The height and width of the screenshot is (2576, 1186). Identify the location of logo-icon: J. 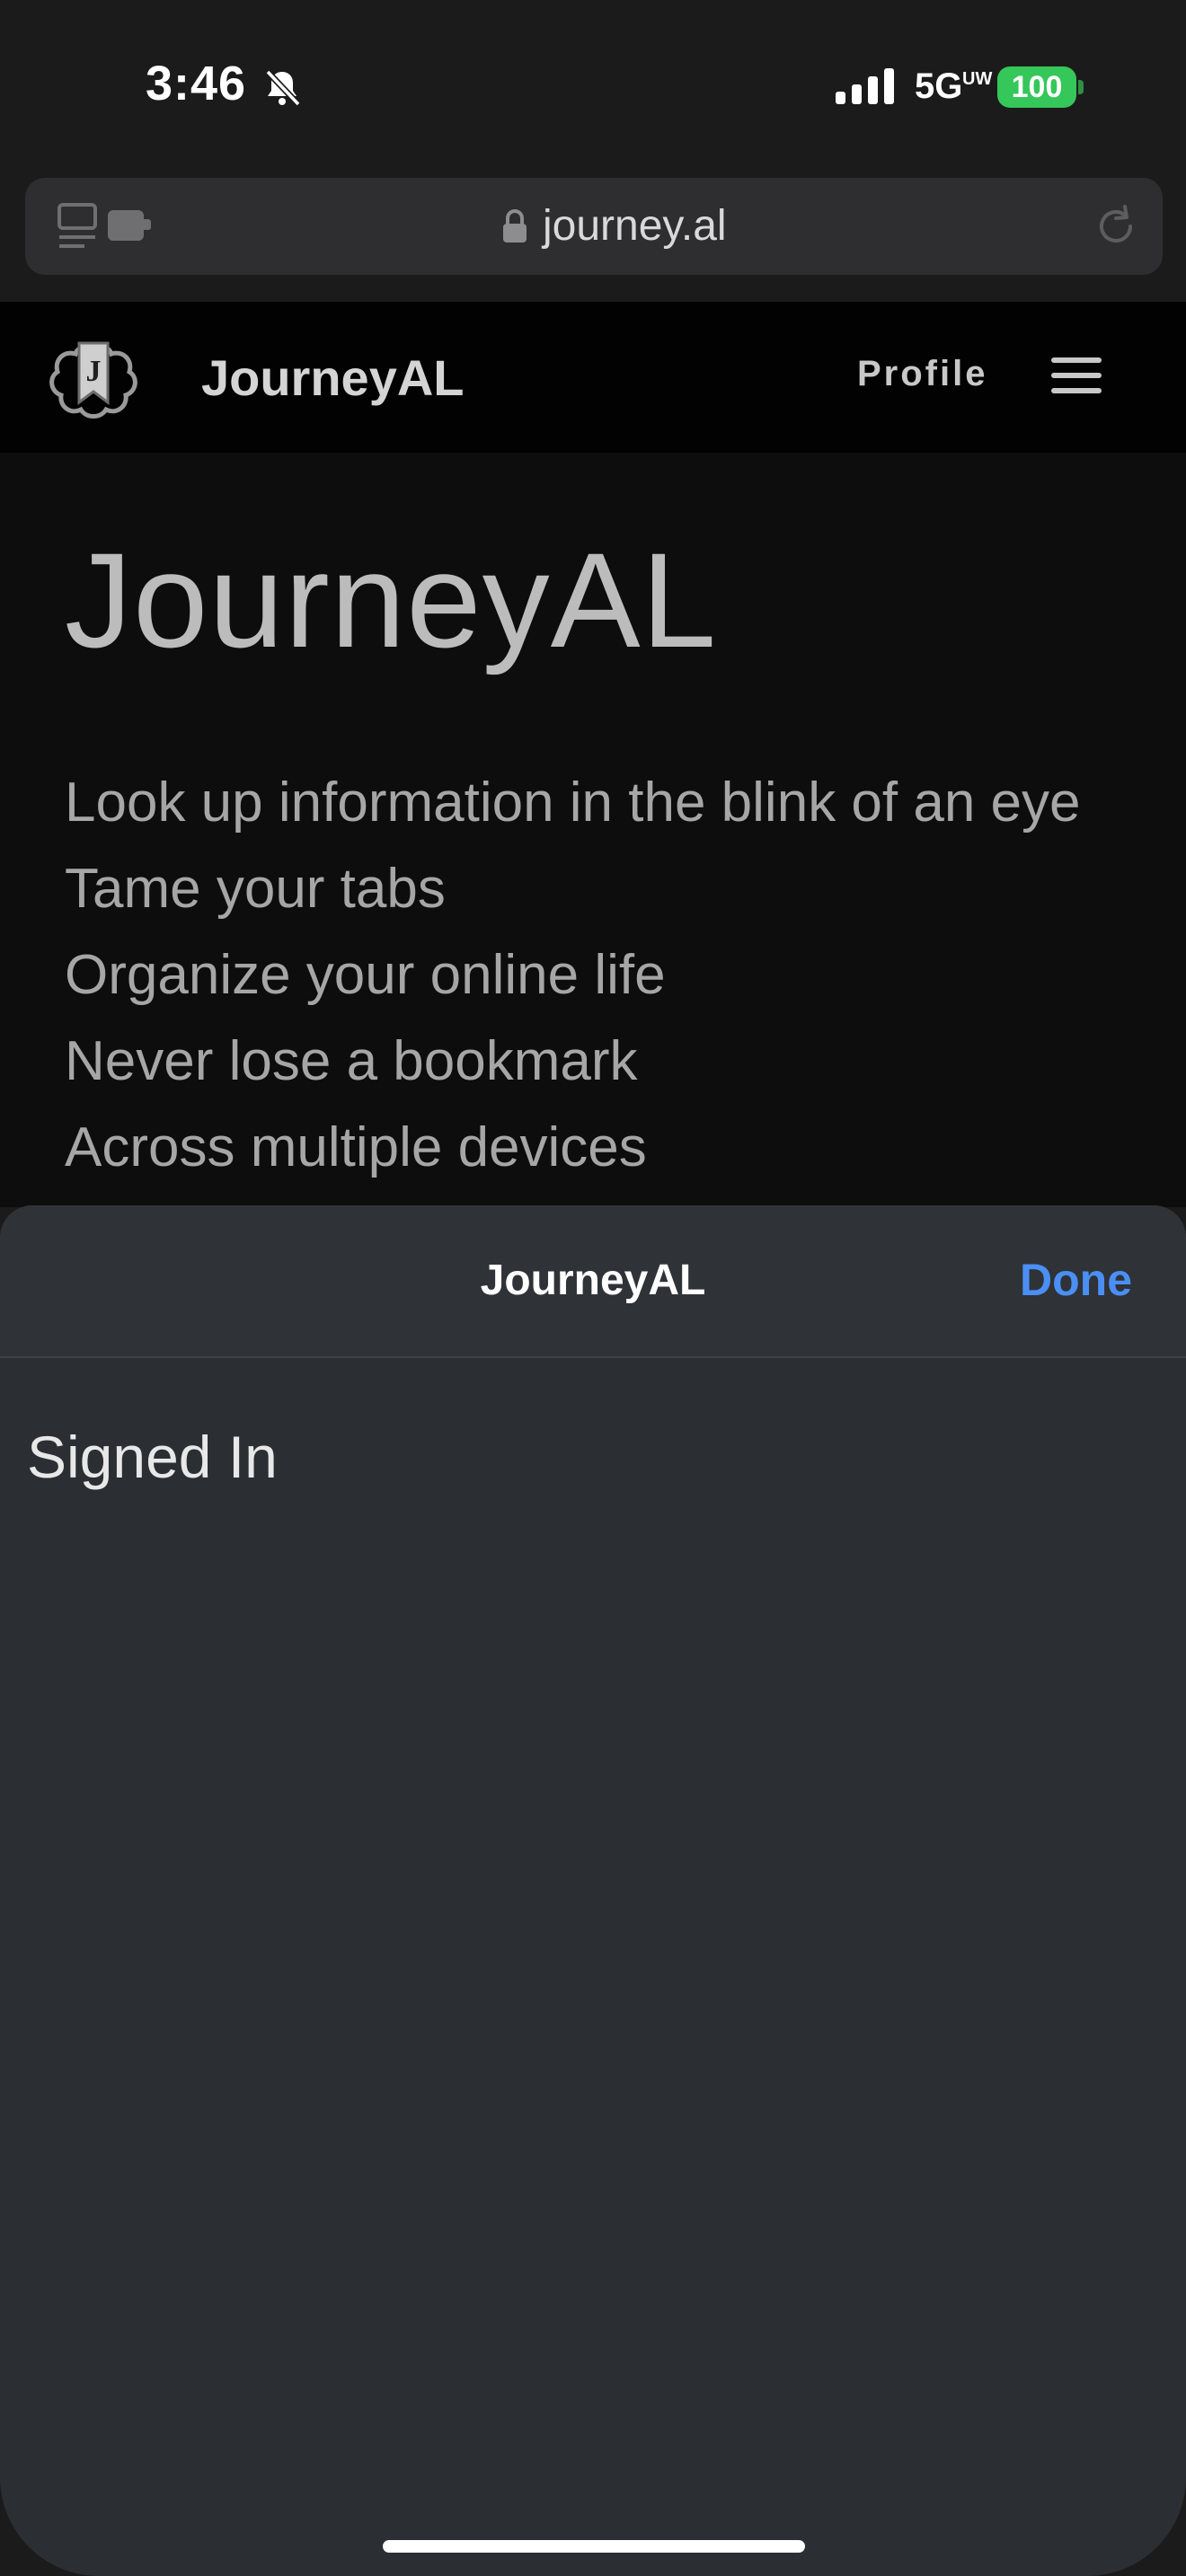
(93, 376).